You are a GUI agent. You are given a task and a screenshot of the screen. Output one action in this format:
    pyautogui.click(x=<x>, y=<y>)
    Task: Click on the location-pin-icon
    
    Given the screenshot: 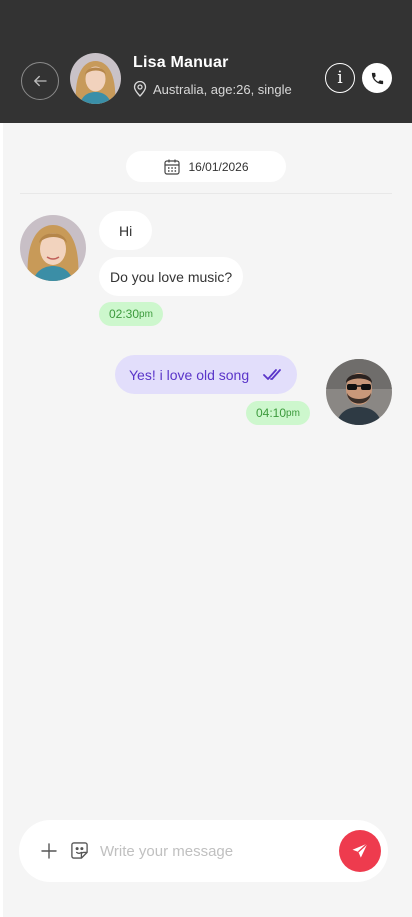 What is the action you would take?
    pyautogui.click(x=140, y=89)
    